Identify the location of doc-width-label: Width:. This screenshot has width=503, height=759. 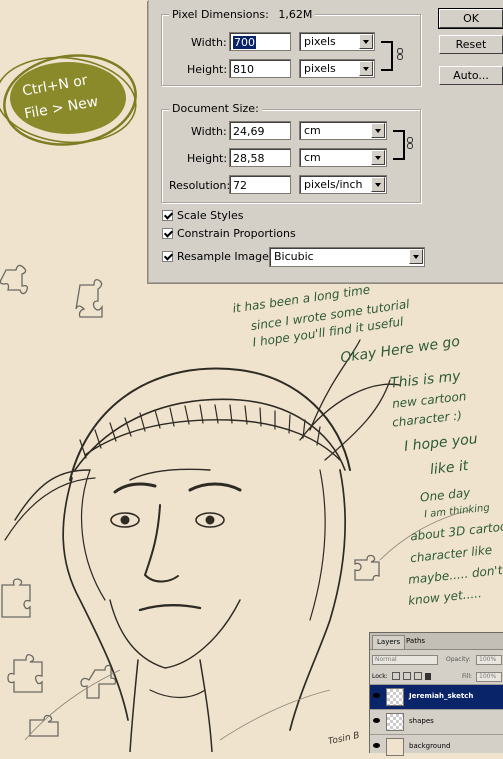
(209, 131).